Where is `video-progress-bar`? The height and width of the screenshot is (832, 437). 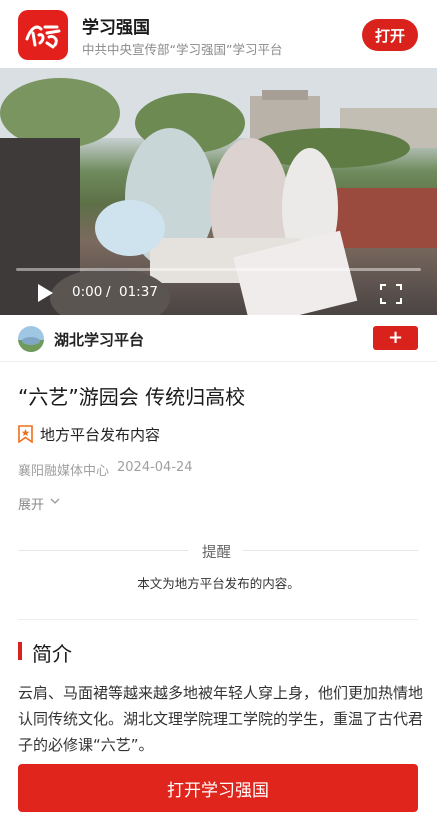 video-progress-bar is located at coordinates (218, 269).